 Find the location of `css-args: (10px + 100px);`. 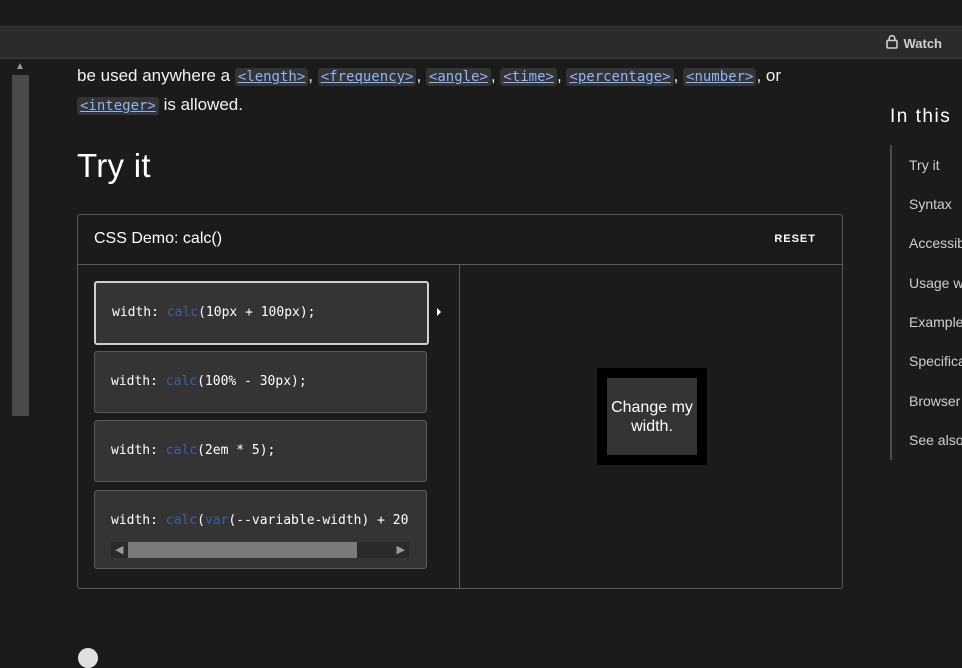

css-args: (10px + 100px); is located at coordinates (257, 312).